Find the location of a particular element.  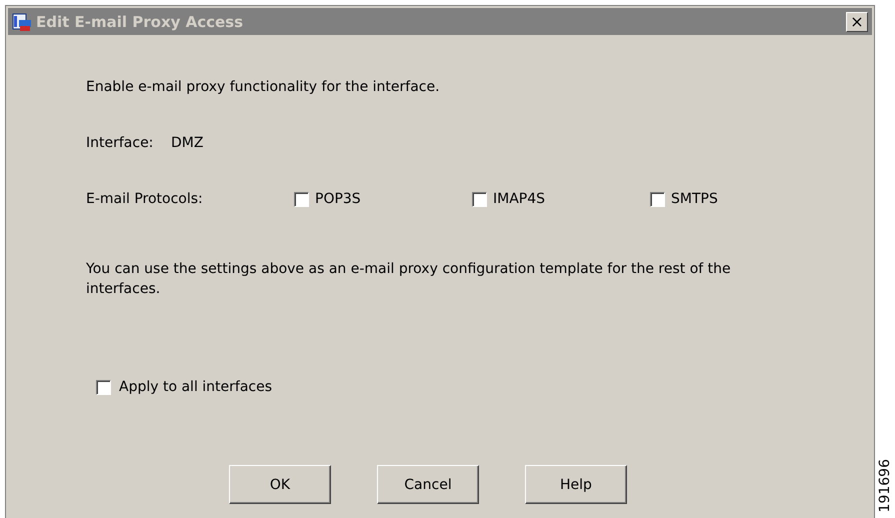

window-title: Edit E-mail Proxy Access is located at coordinates (140, 21).